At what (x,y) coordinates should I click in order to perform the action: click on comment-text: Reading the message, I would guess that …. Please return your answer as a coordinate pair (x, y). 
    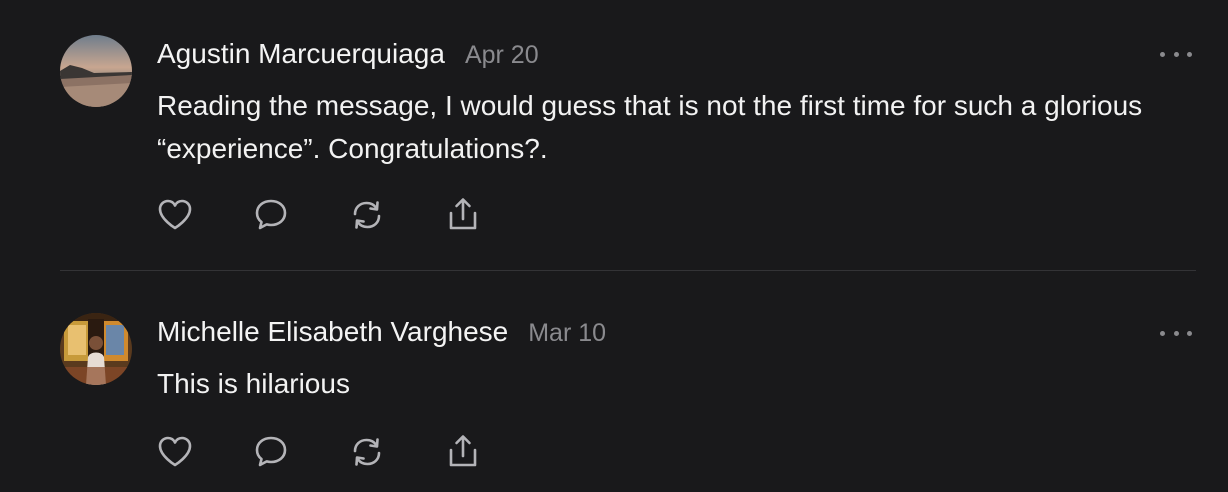
    Looking at the image, I should click on (650, 127).